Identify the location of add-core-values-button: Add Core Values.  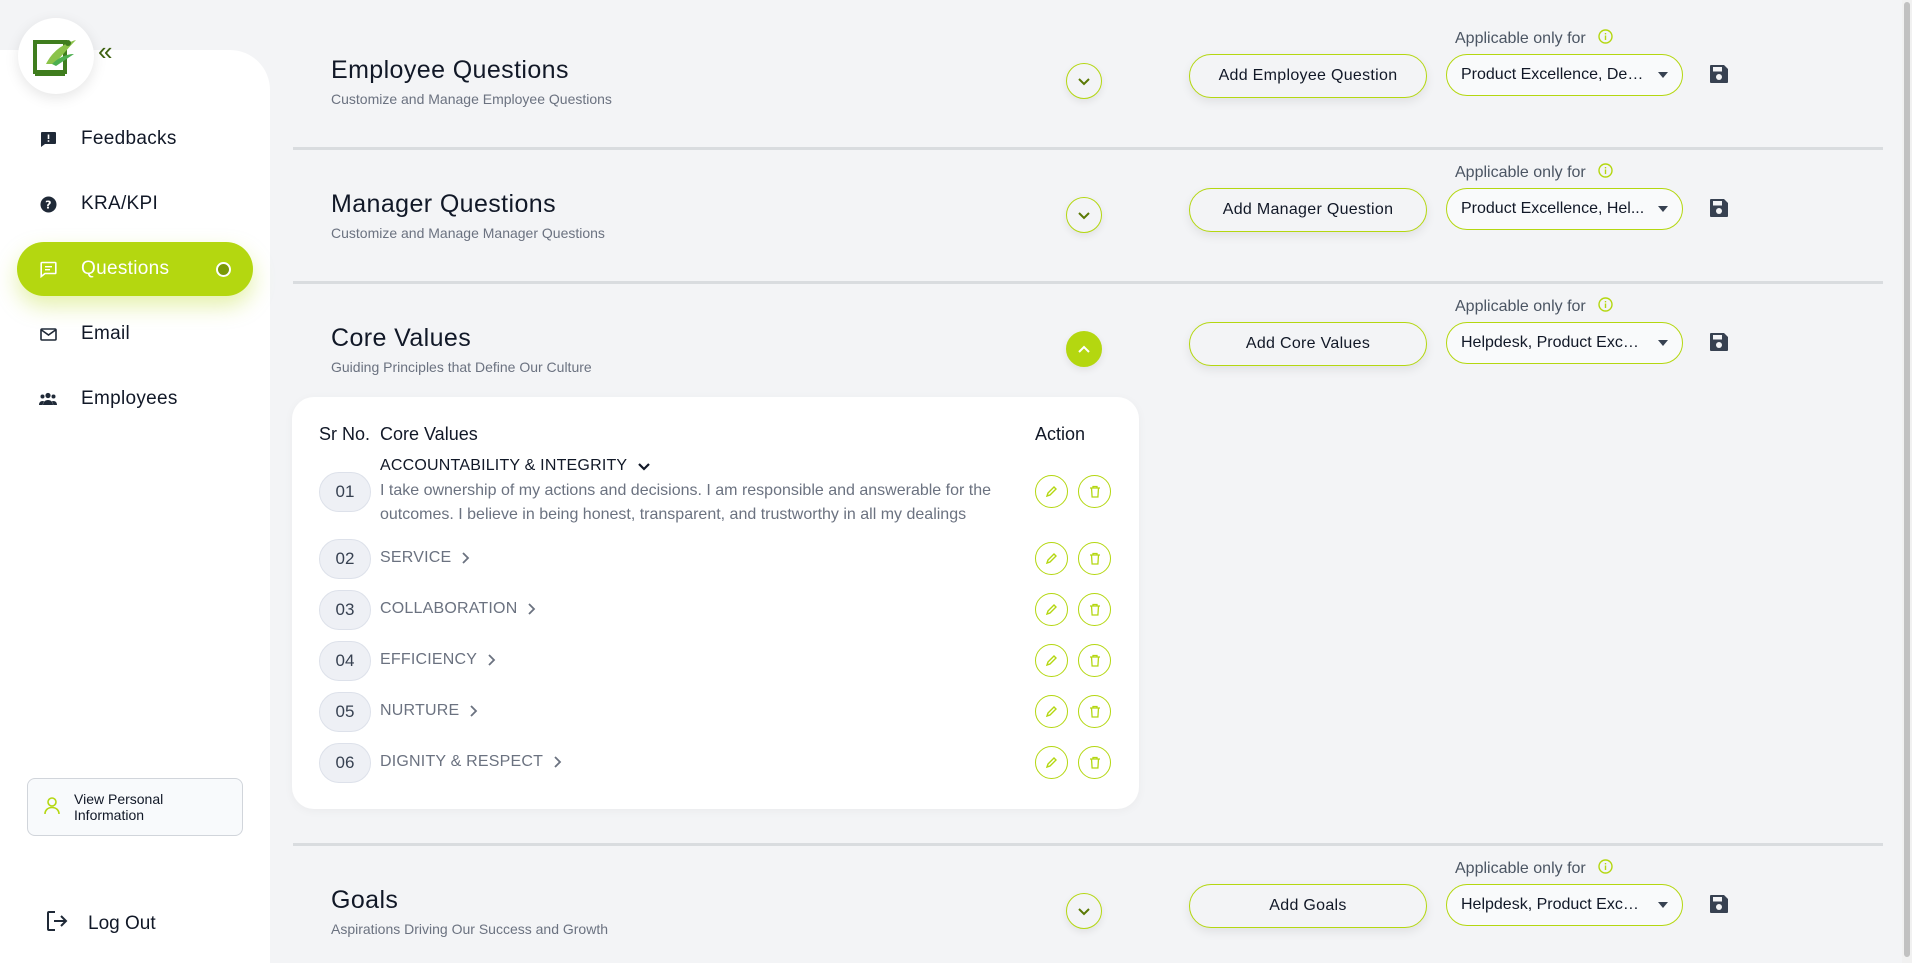
(1308, 344).